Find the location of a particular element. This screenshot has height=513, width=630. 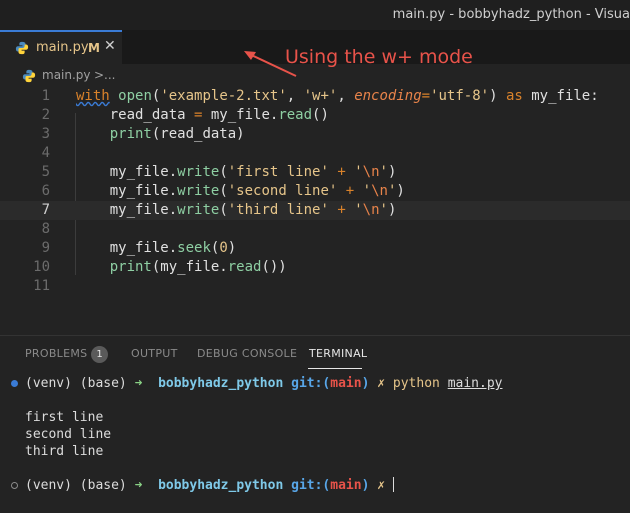

code-text: my_file.write('second line' + '\n') is located at coordinates (240, 191).